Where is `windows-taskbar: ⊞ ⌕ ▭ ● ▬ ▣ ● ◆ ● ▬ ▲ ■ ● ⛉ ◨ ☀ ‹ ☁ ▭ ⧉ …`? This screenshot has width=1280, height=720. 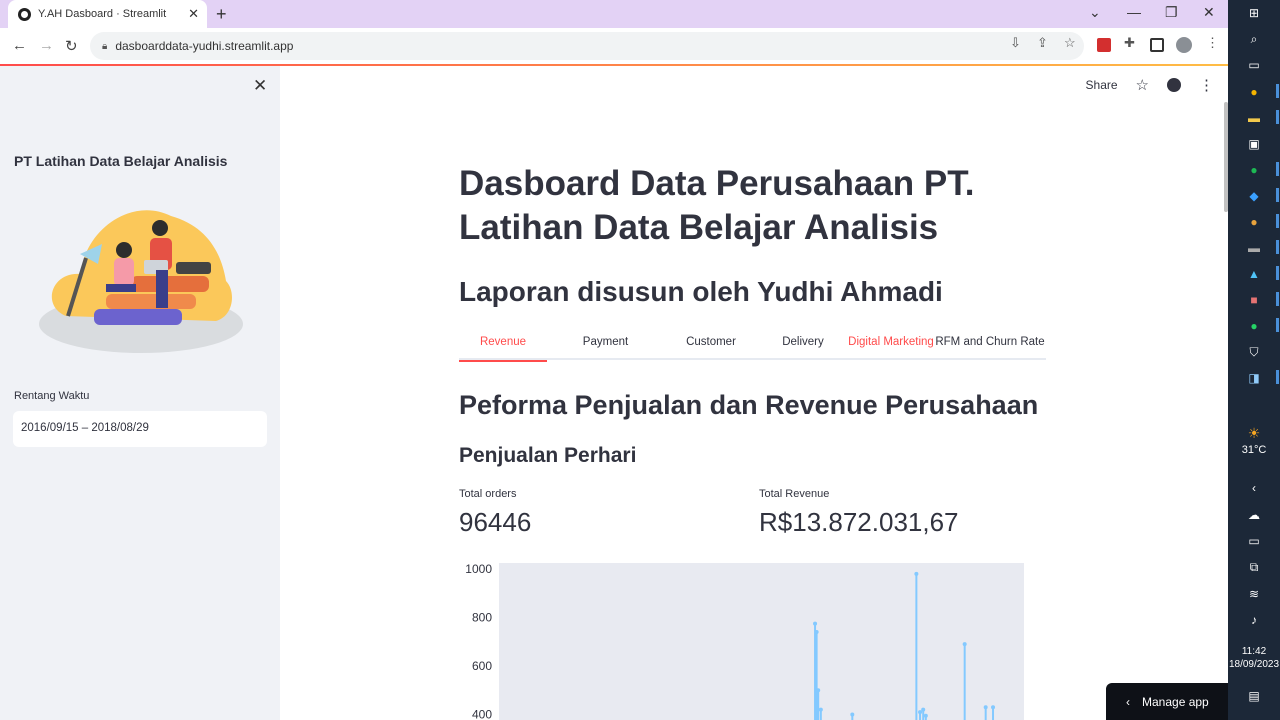 windows-taskbar: ⊞ ⌕ ▭ ● ▬ ▣ ● ◆ ● ▬ ▲ ■ ● ⛉ ◨ ☀ ‹ ☁ ▭ ⧉ … is located at coordinates (1254, 360).